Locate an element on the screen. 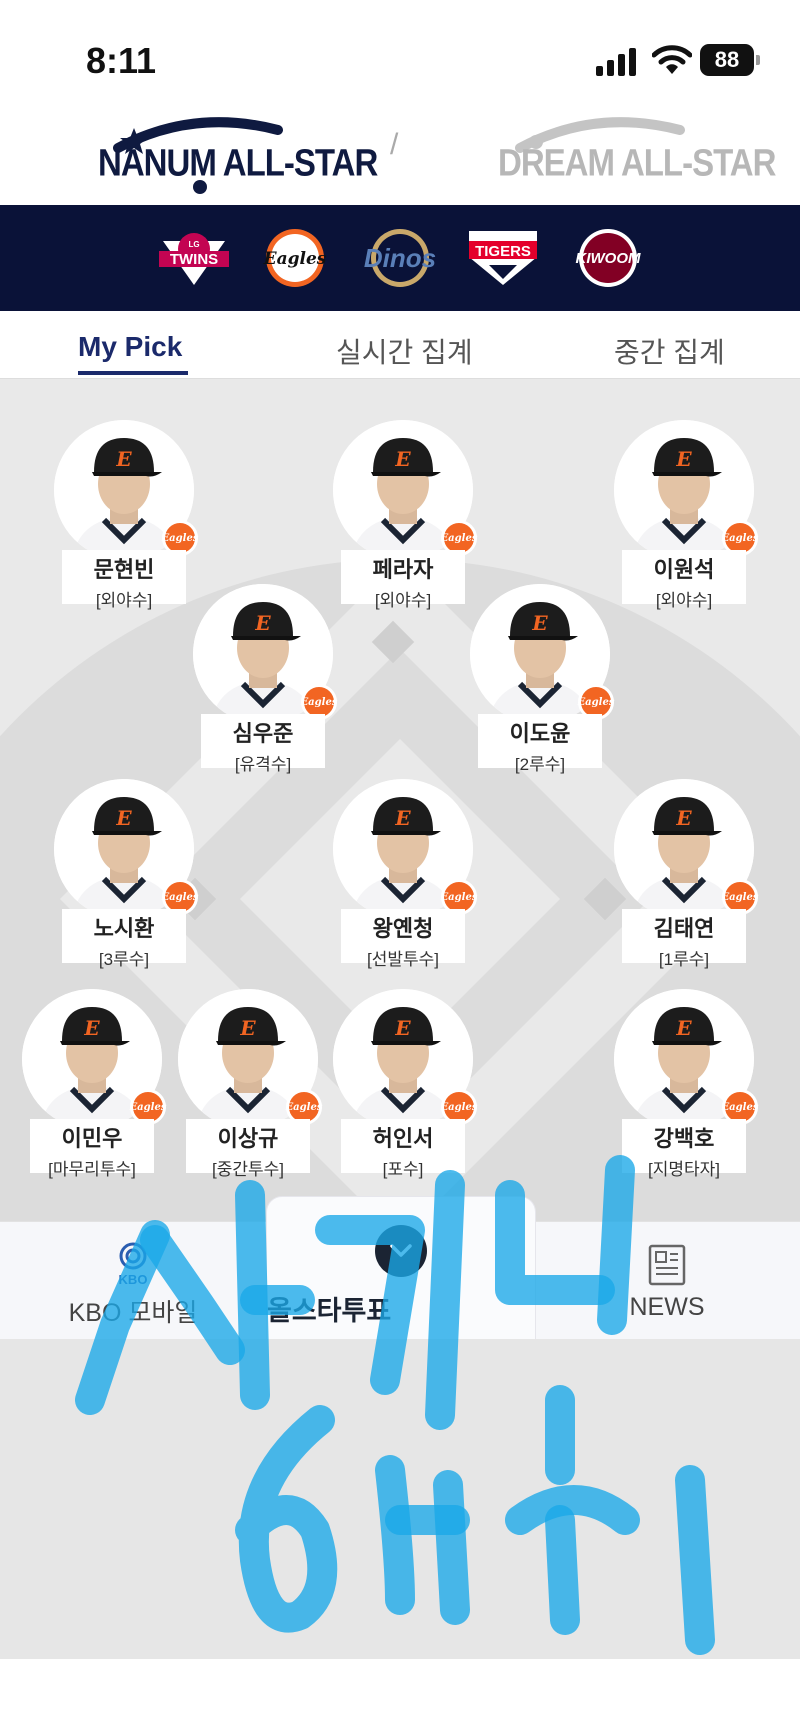 This screenshot has width=800, height=1733. team-eagles: Eagles is located at coordinates (295, 258).